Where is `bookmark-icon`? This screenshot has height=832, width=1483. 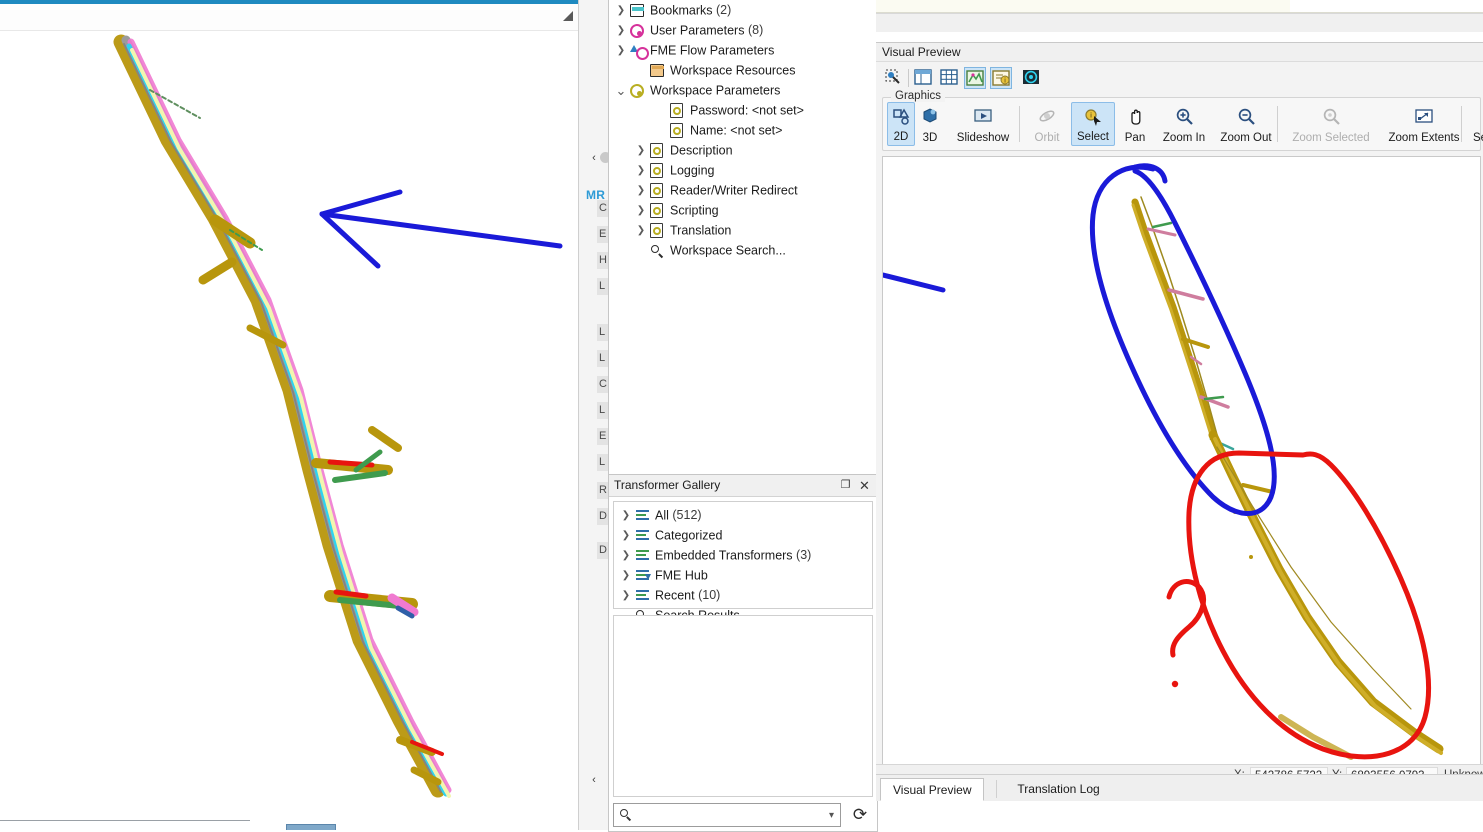 bookmark-icon is located at coordinates (638, 11).